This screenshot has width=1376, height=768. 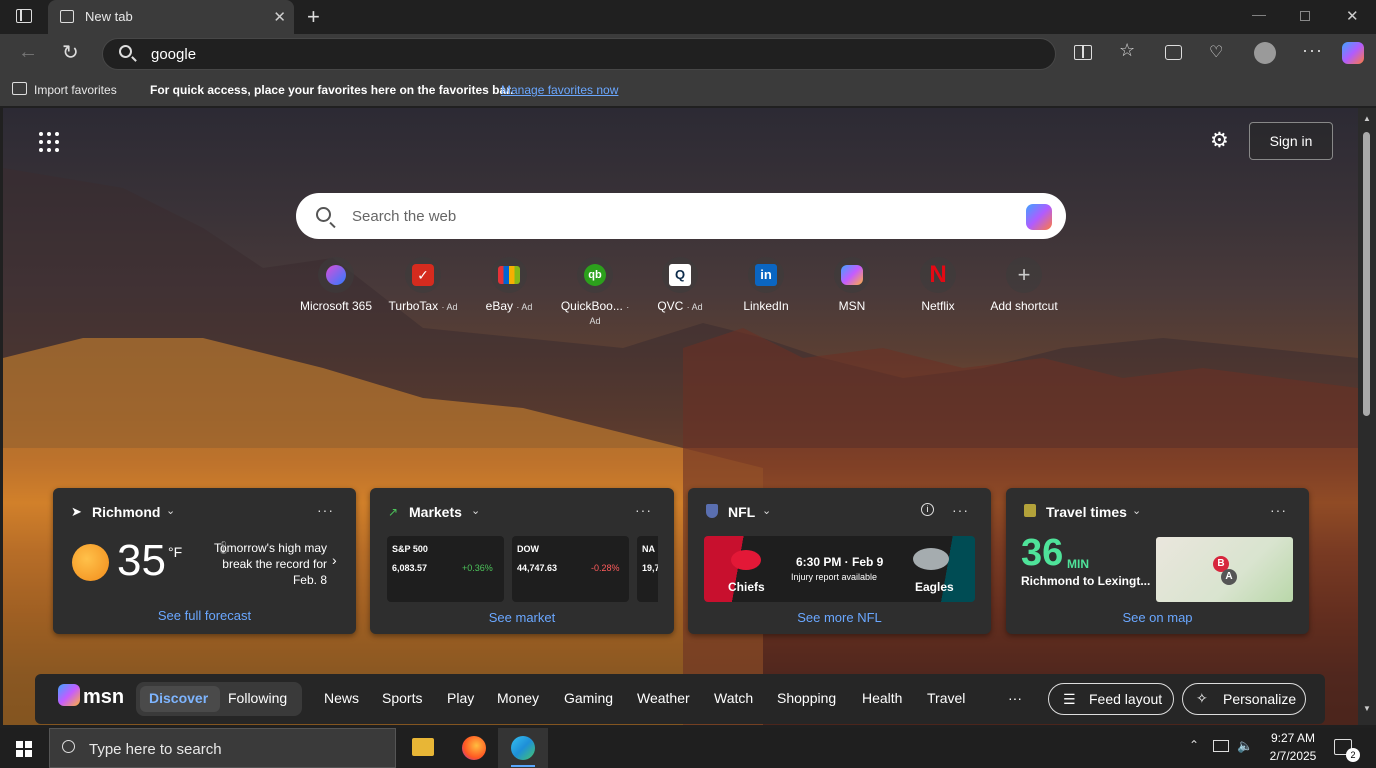 What do you see at coordinates (1367, 118) in the screenshot?
I see `scroll-up-icon: ▲` at bounding box center [1367, 118].